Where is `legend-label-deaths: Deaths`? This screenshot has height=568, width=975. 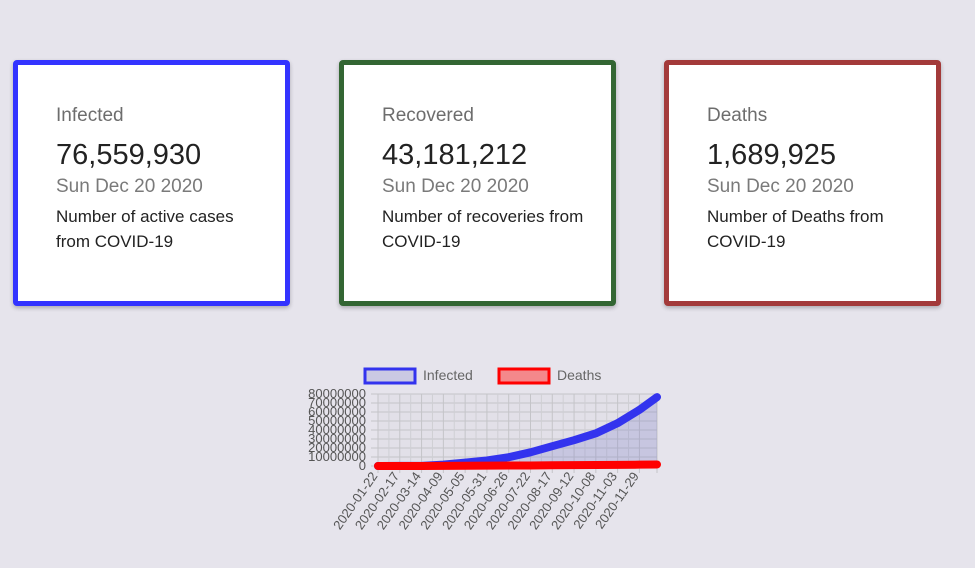 legend-label-deaths: Deaths is located at coordinates (579, 375).